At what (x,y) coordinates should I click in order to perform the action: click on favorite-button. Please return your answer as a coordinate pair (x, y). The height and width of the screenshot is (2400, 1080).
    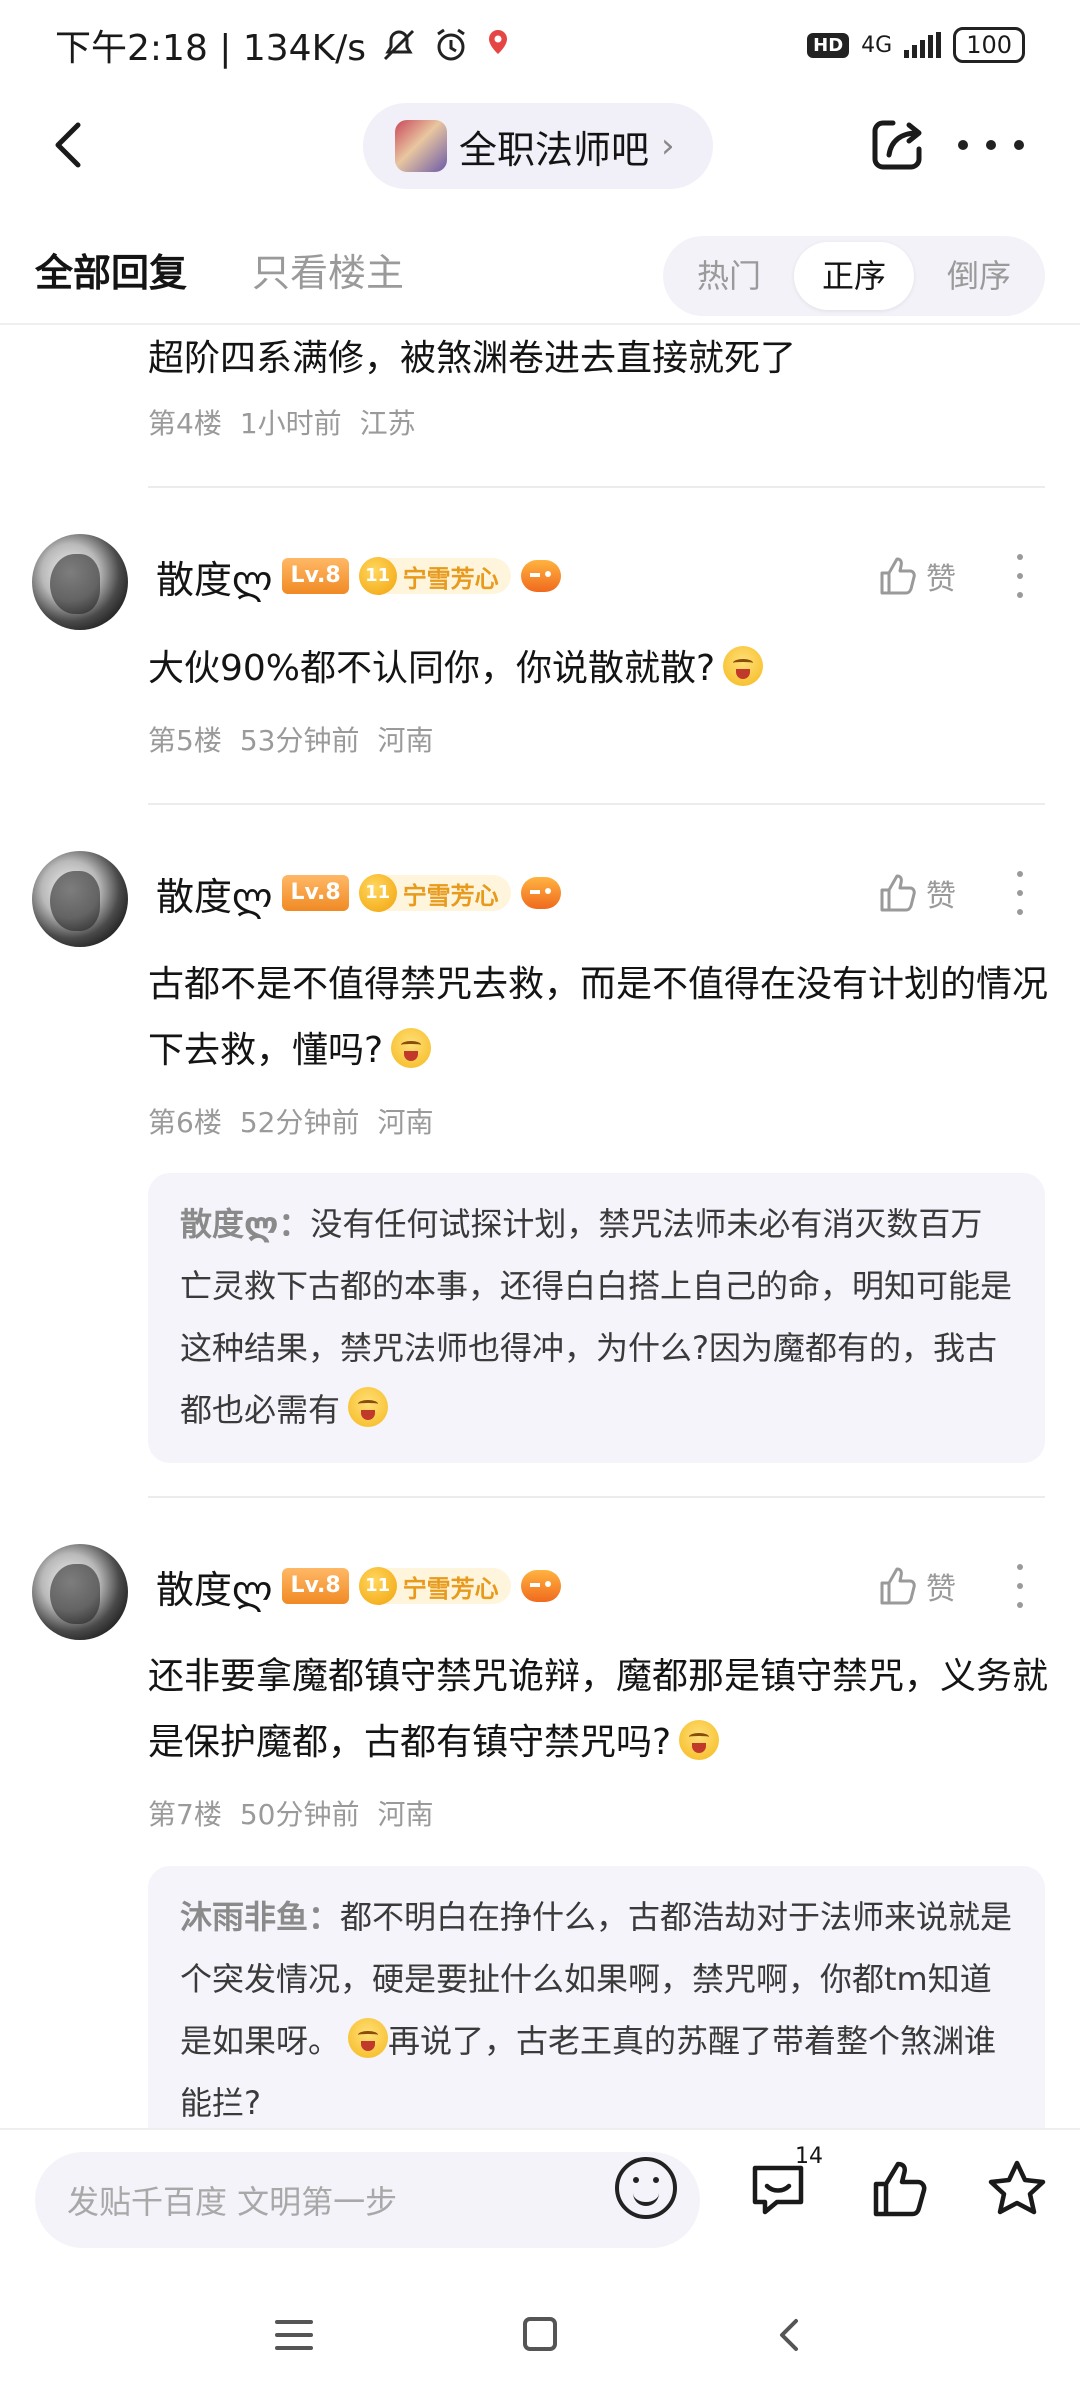
    Looking at the image, I should click on (1017, 2189).